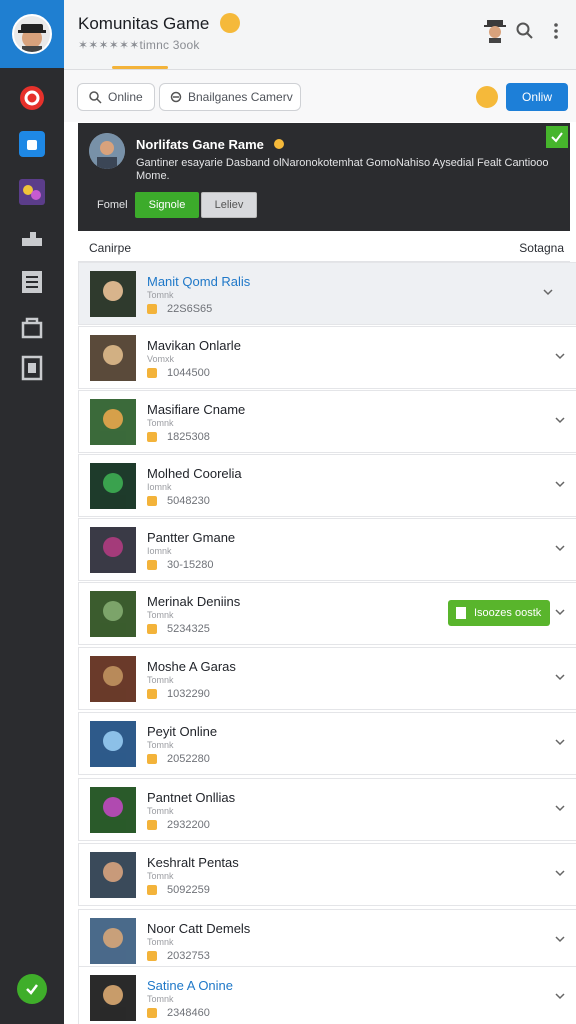 The height and width of the screenshot is (1024, 576). What do you see at coordinates (327, 874) in the screenshot?
I see `list-item: Keshralt Pentas Tomnk 5092259` at bounding box center [327, 874].